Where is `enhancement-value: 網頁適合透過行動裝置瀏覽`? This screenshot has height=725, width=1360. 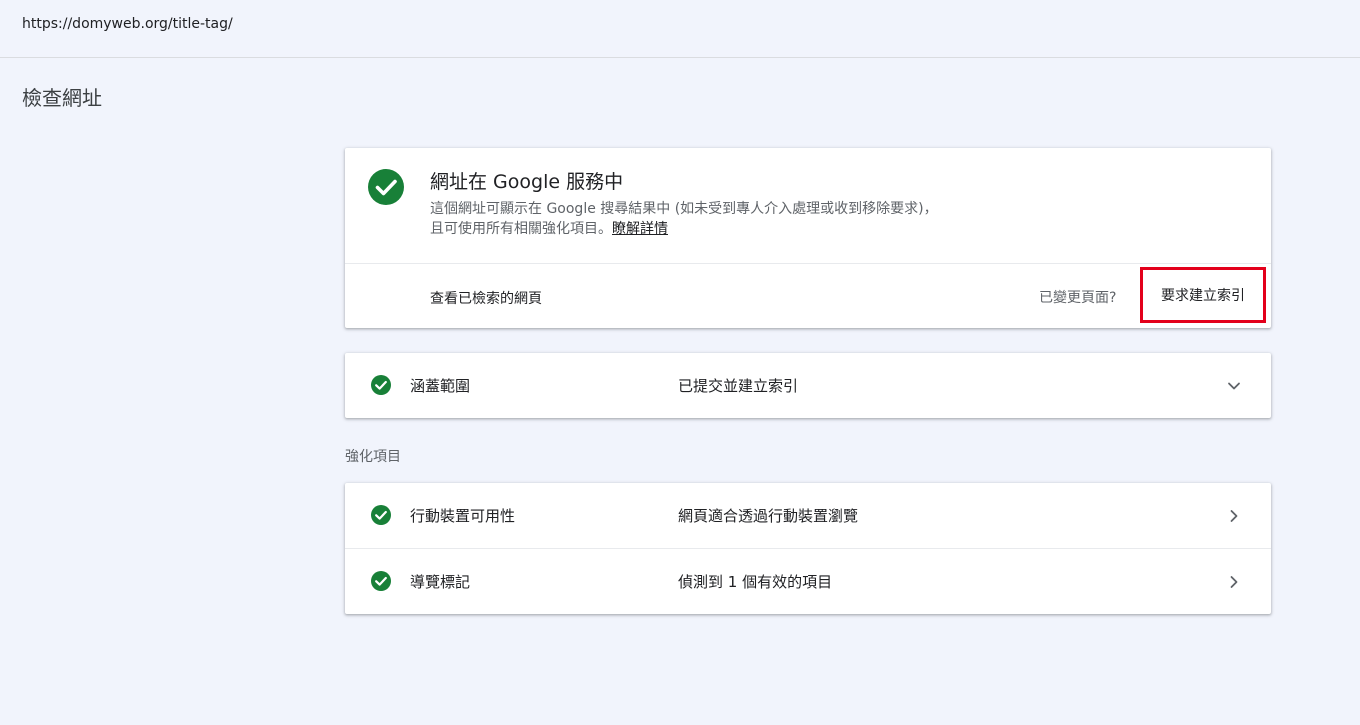 enhancement-value: 網頁適合透過行動裝置瀏覽 is located at coordinates (768, 516).